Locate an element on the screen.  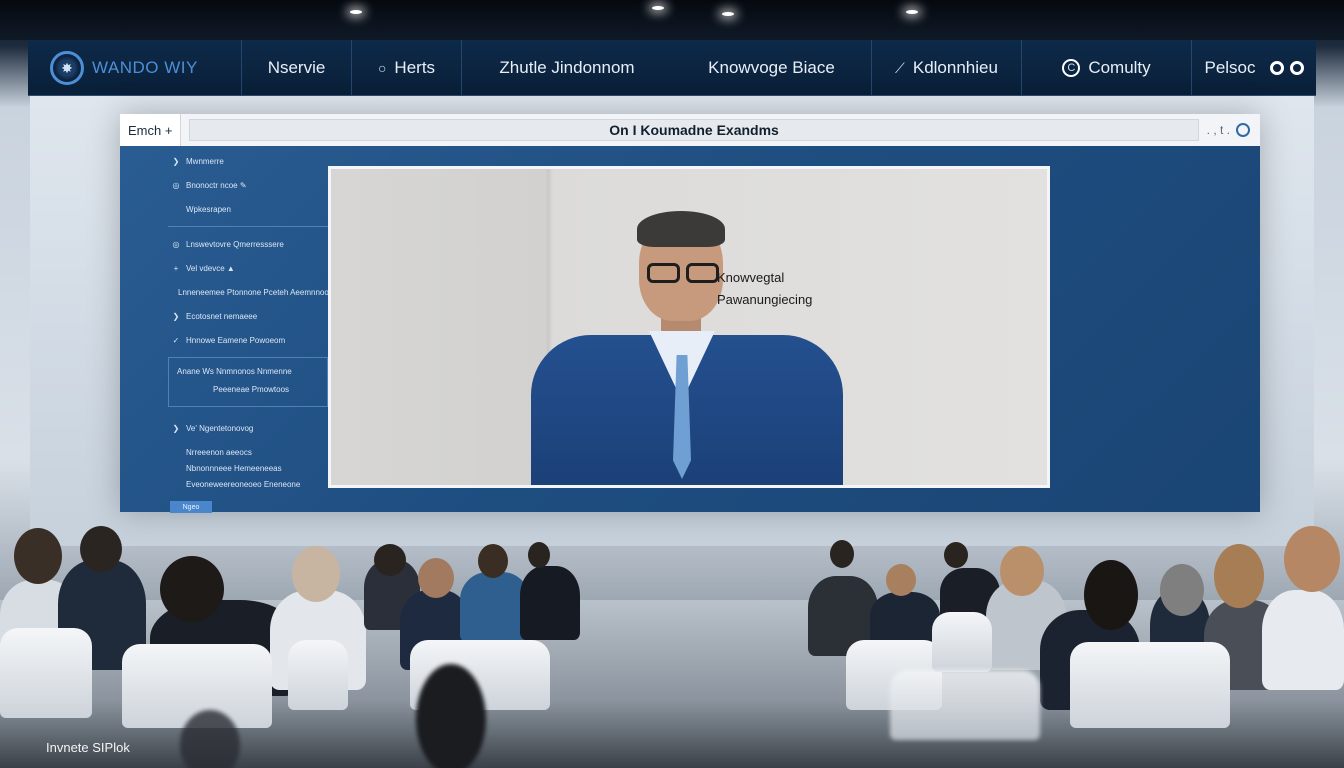
sidebar-item: + Vel vdevce ▲ is located at coordinates (248, 268).